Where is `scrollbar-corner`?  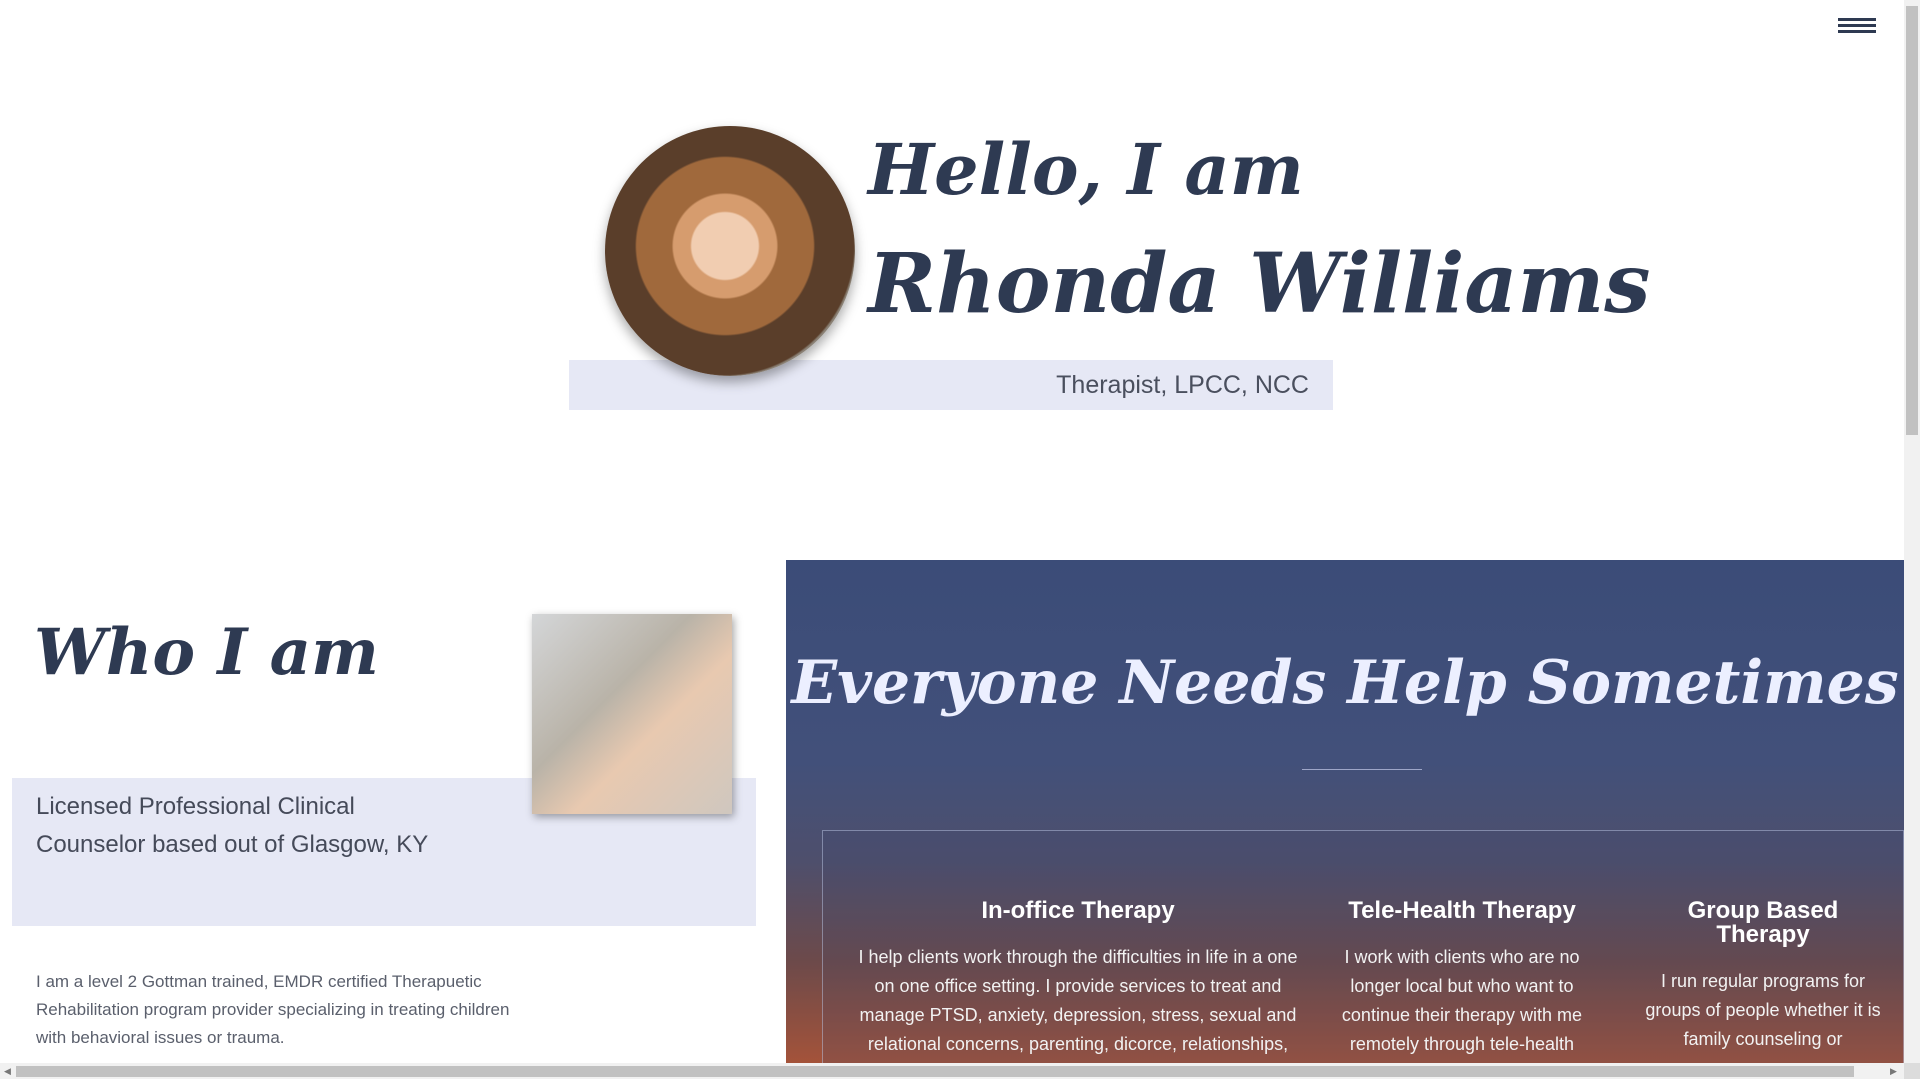
scrollbar-corner is located at coordinates (1912, 1071).